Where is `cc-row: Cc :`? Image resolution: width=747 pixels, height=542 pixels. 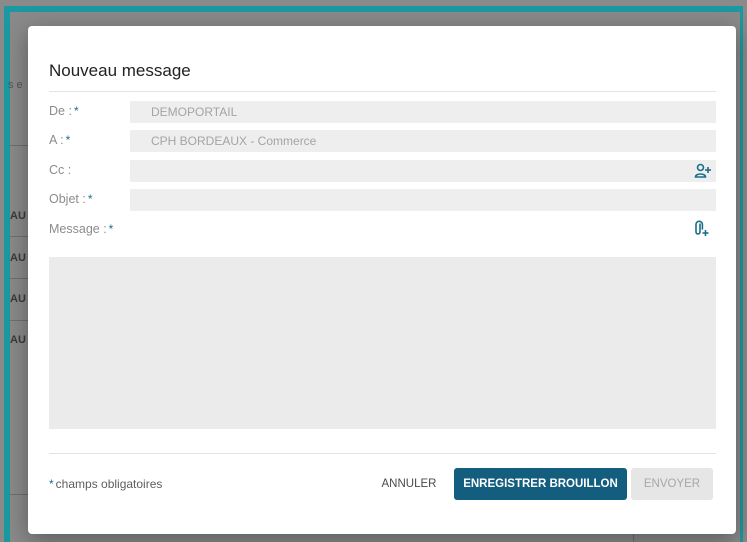 cc-row: Cc : is located at coordinates (382, 171).